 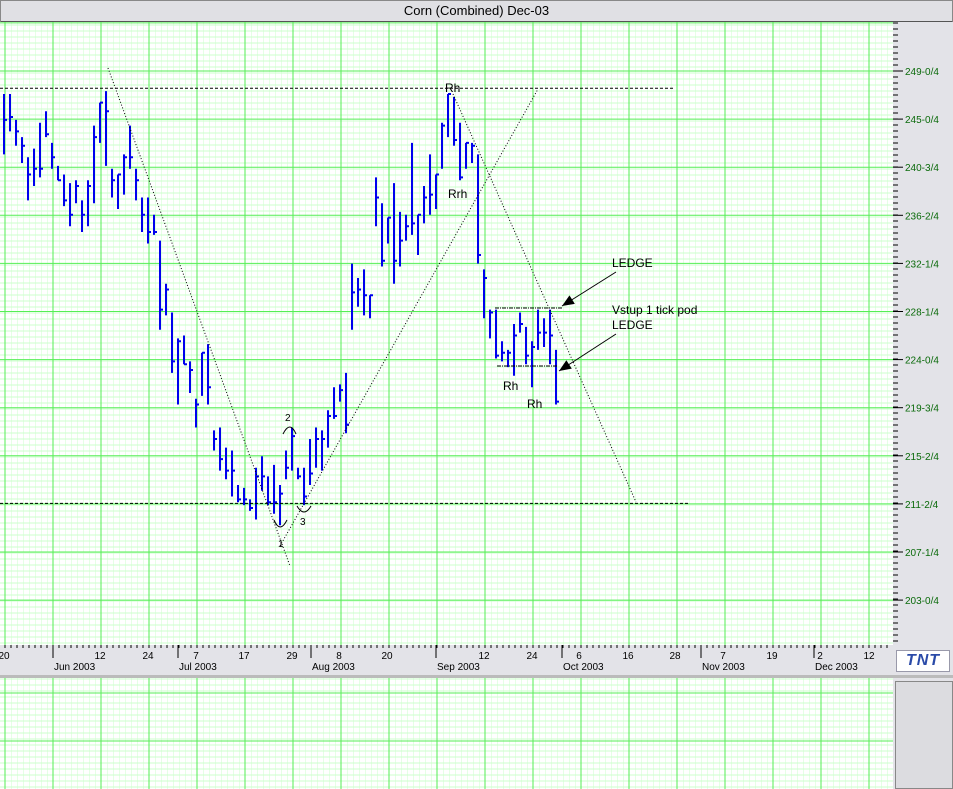 I want to click on label-rrh: Rrh, so click(x=457, y=194).